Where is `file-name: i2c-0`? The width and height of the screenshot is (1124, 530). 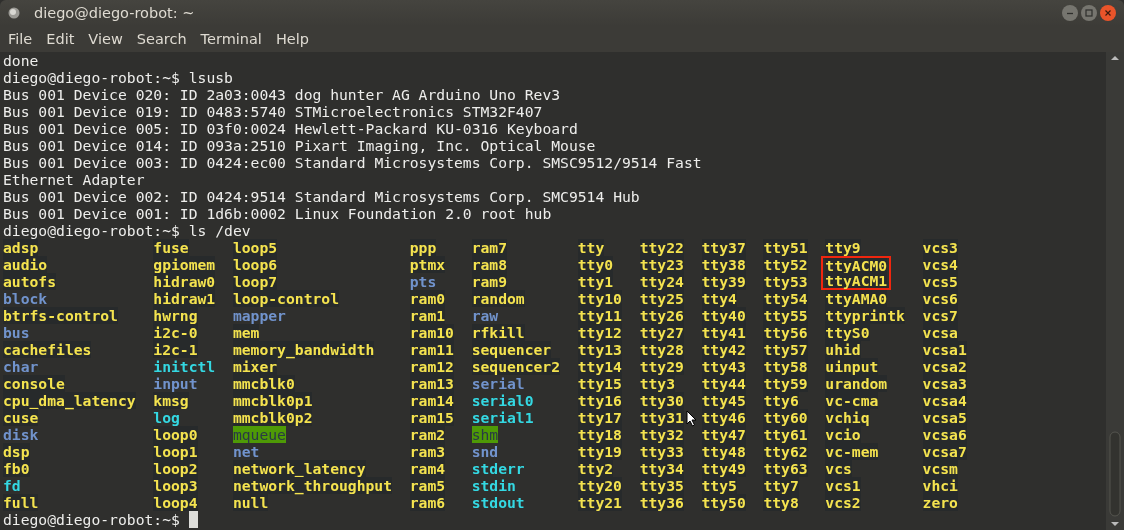 file-name: i2c-0 is located at coordinates (175, 332).